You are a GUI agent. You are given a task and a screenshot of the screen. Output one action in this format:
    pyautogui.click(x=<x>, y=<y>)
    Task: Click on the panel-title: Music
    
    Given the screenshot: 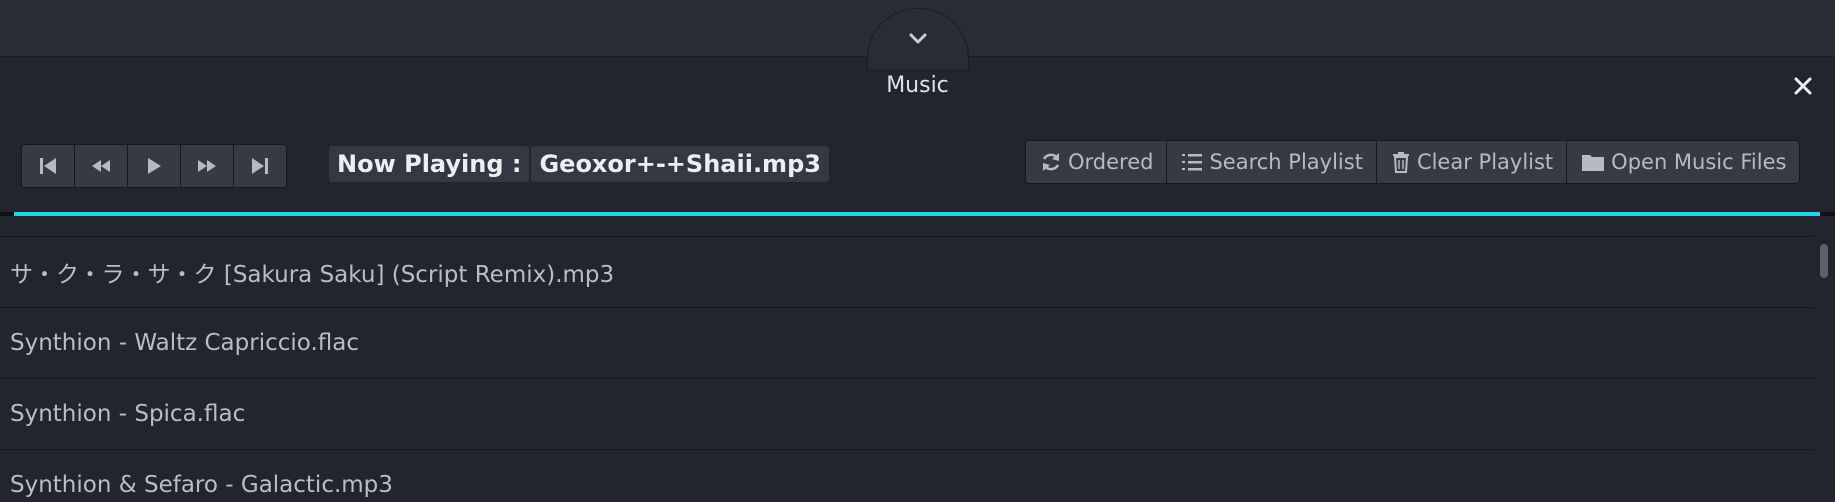 What is the action you would take?
    pyautogui.click(x=917, y=85)
    